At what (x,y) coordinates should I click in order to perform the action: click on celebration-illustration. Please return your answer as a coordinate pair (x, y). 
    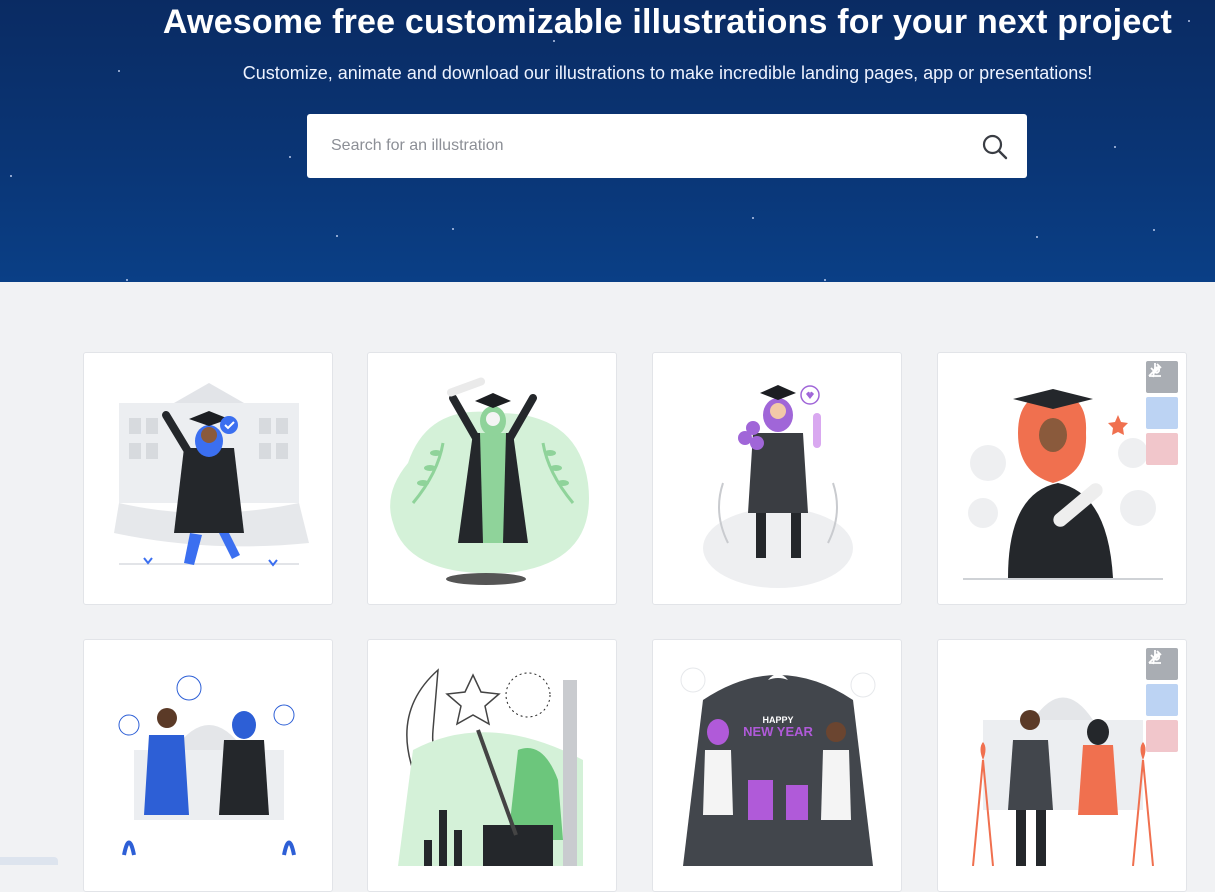
    Looking at the image, I should click on (207, 765).